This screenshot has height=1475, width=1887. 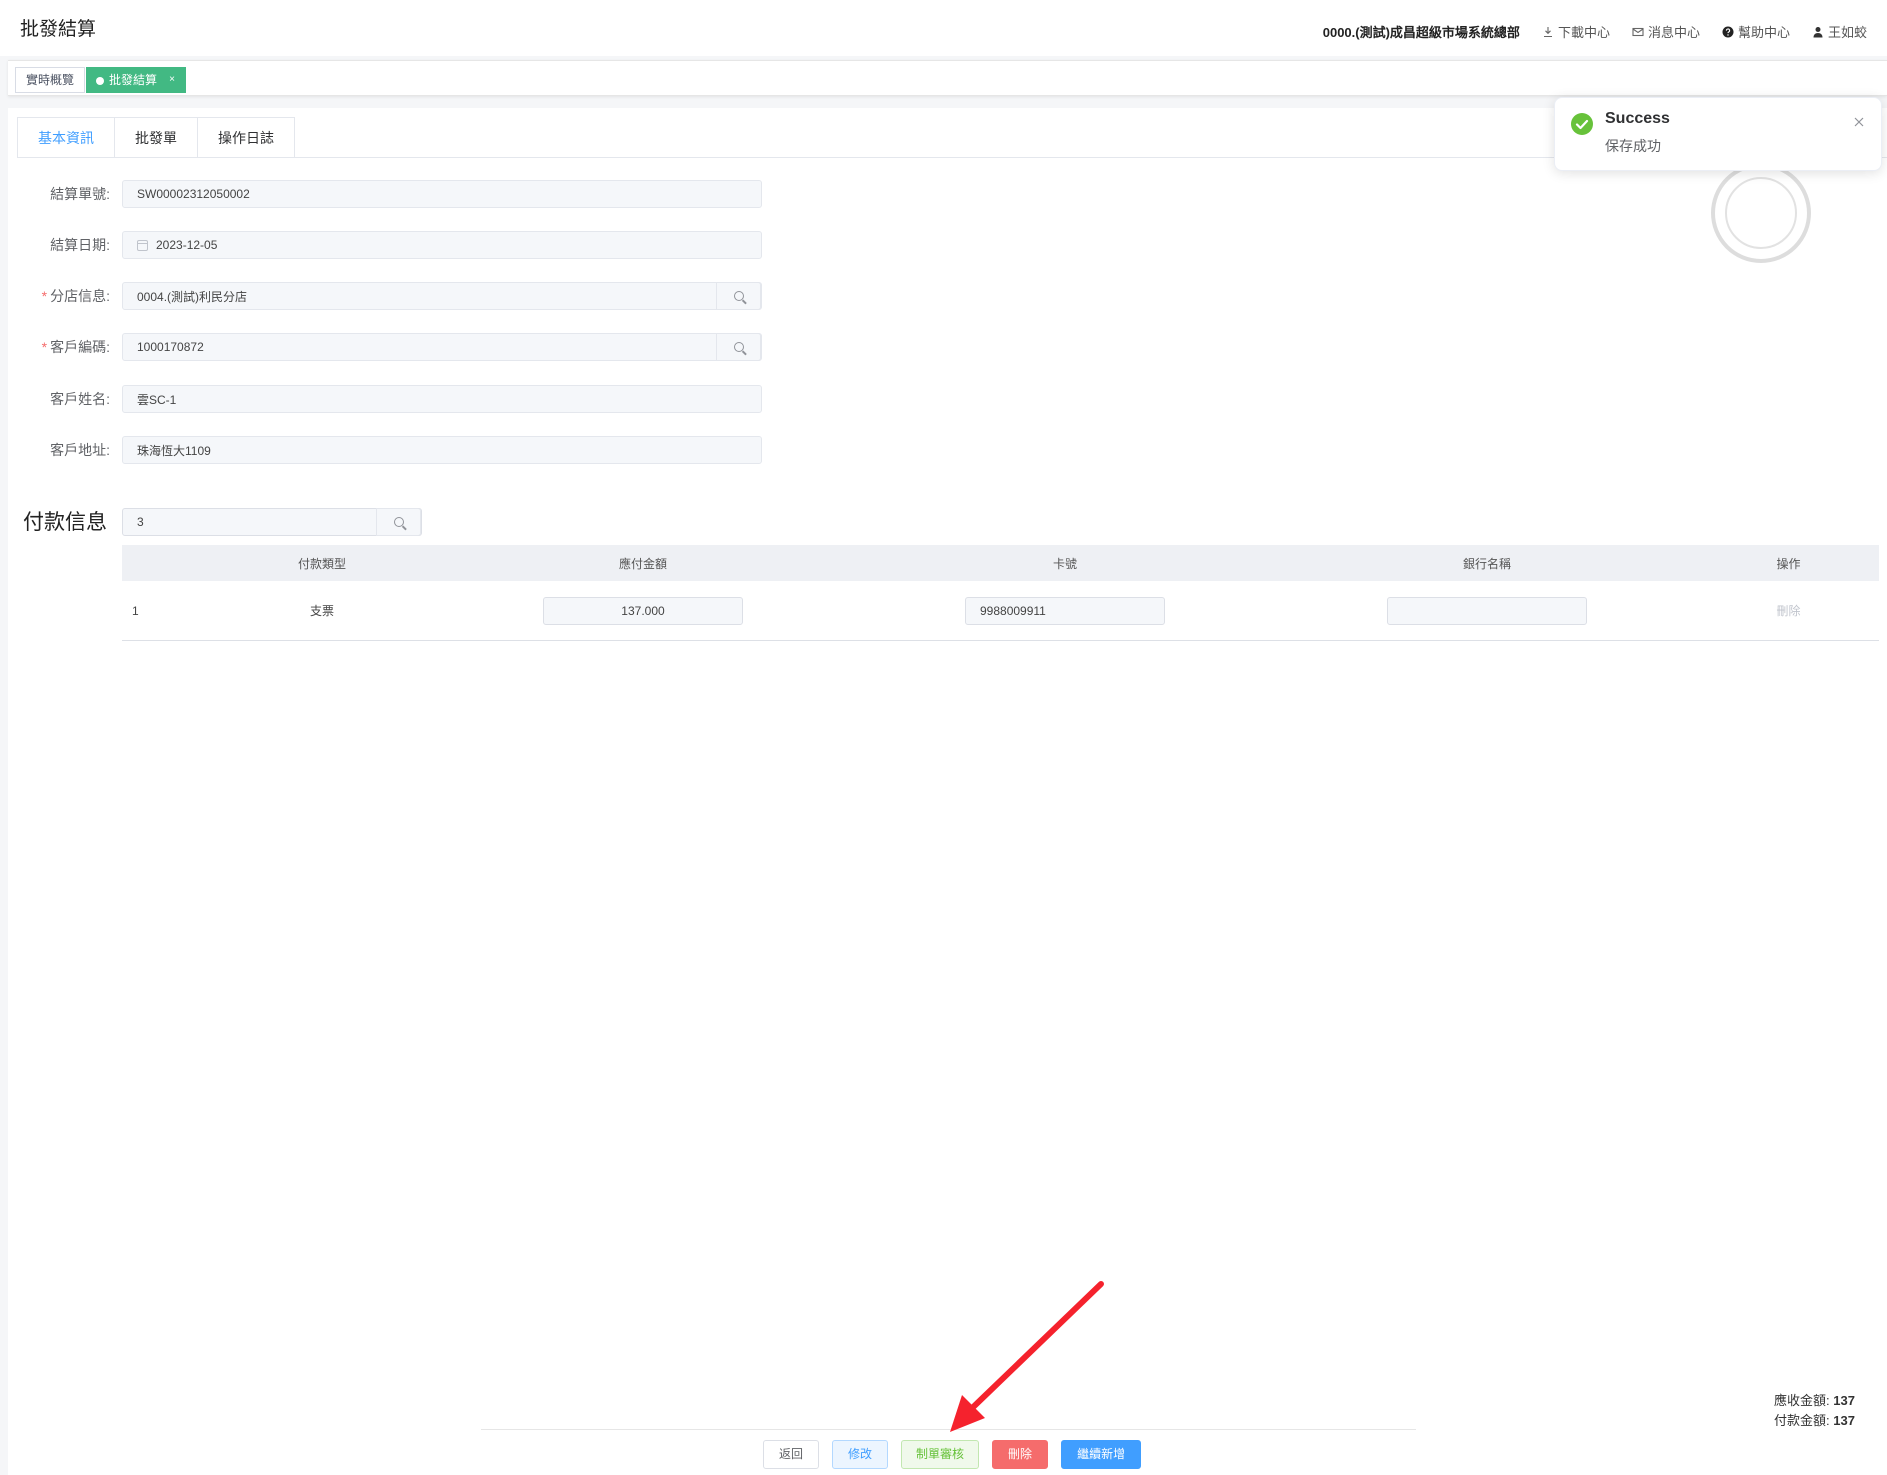 I want to click on settlement-date-value: 2023-12-05, so click(x=187, y=245).